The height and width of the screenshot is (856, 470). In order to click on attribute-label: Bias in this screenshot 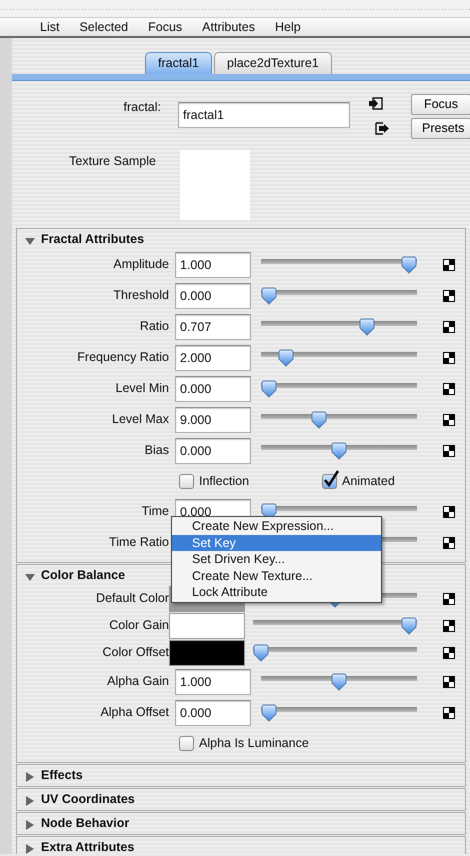, I will do `click(156, 451)`.